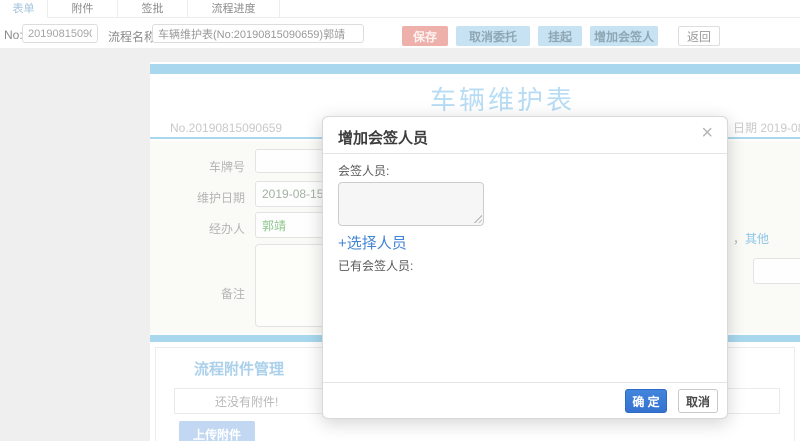  I want to click on modal-footer: 确 定 取消, so click(525, 400).